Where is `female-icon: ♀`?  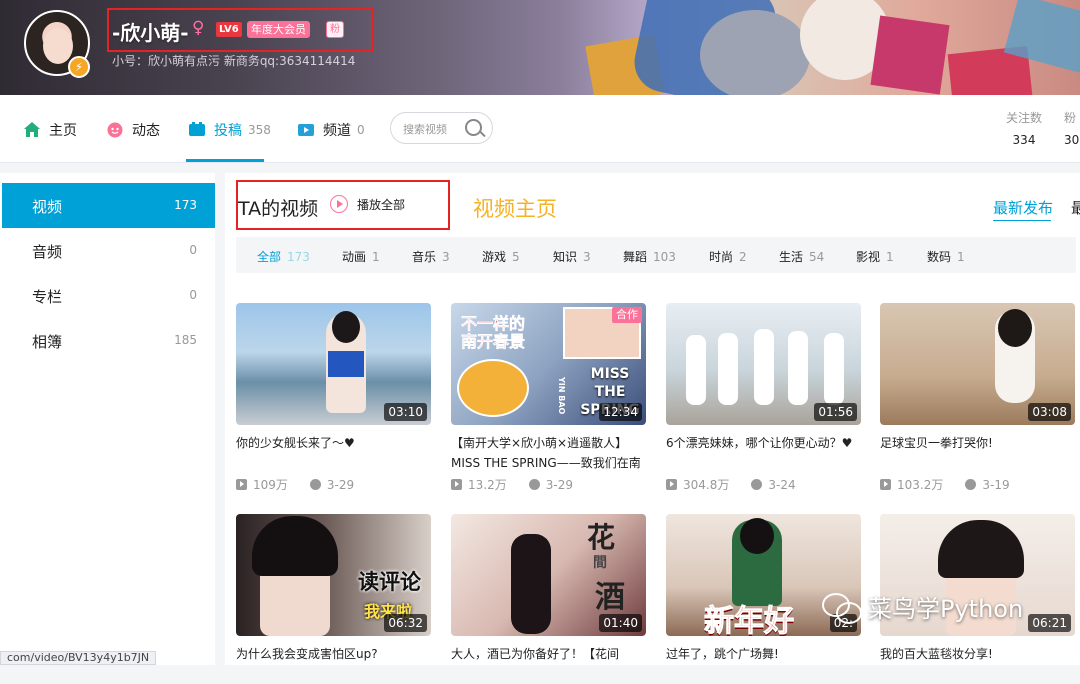
female-icon: ♀ is located at coordinates (198, 28).